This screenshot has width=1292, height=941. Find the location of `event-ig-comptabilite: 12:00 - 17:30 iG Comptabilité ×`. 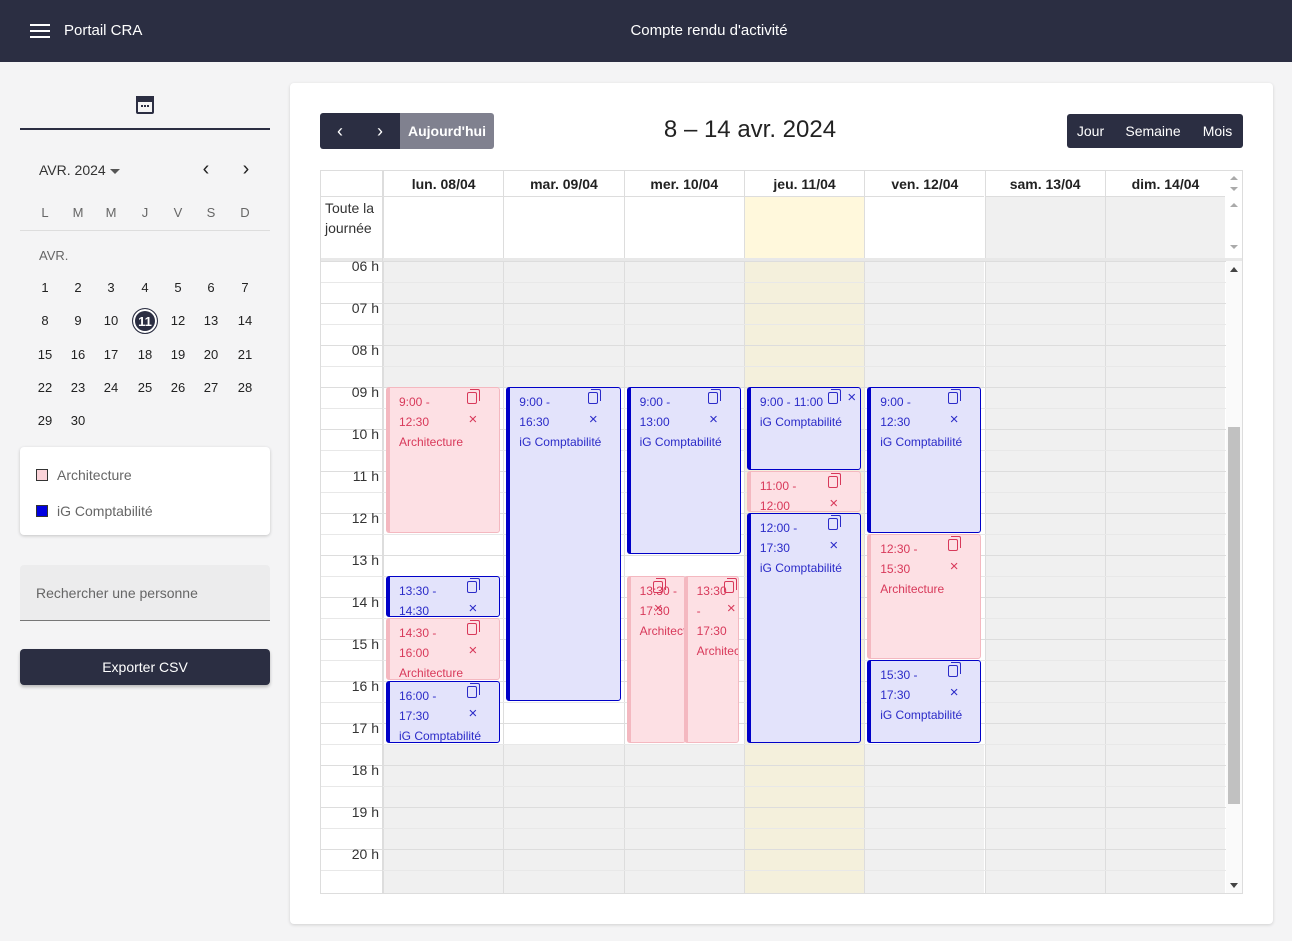

event-ig-comptabilite: 12:00 - 17:30 iG Comptabilité × is located at coordinates (804, 628).